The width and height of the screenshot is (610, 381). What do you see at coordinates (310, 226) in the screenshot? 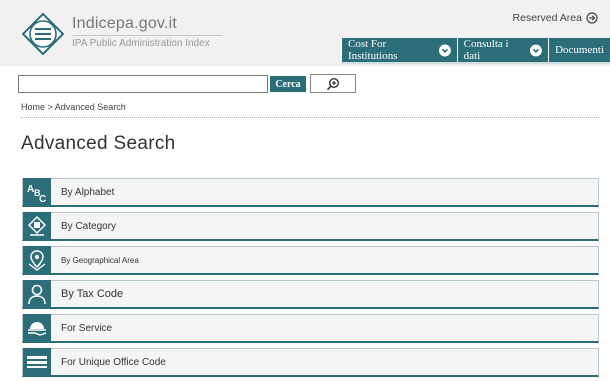
I see `search-option-by-category: By Category` at bounding box center [310, 226].